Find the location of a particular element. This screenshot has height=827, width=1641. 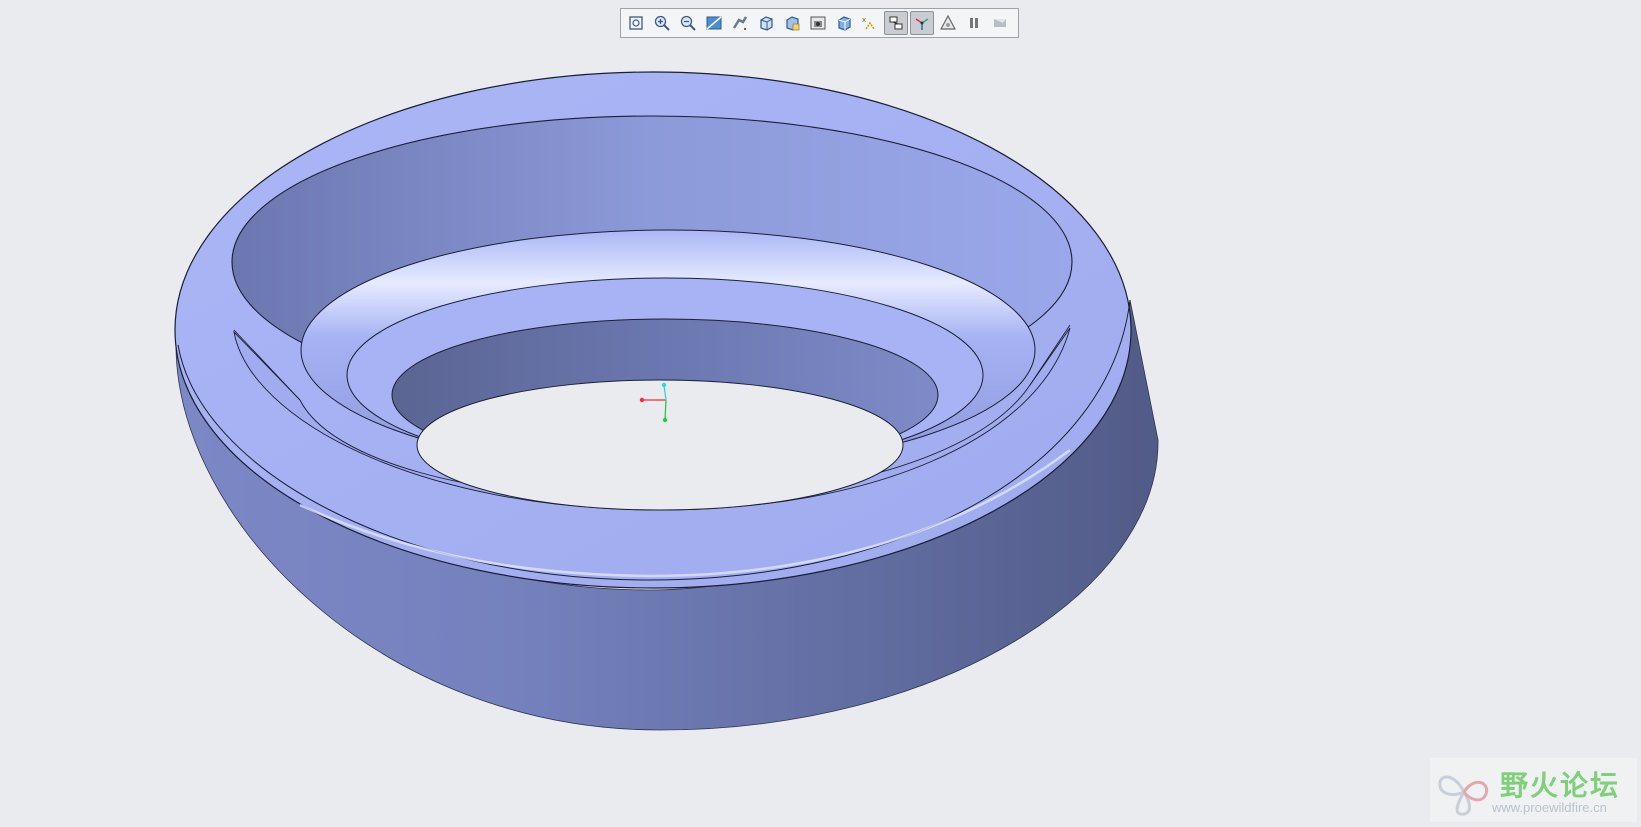

zoom-out-icon is located at coordinates (688, 23).